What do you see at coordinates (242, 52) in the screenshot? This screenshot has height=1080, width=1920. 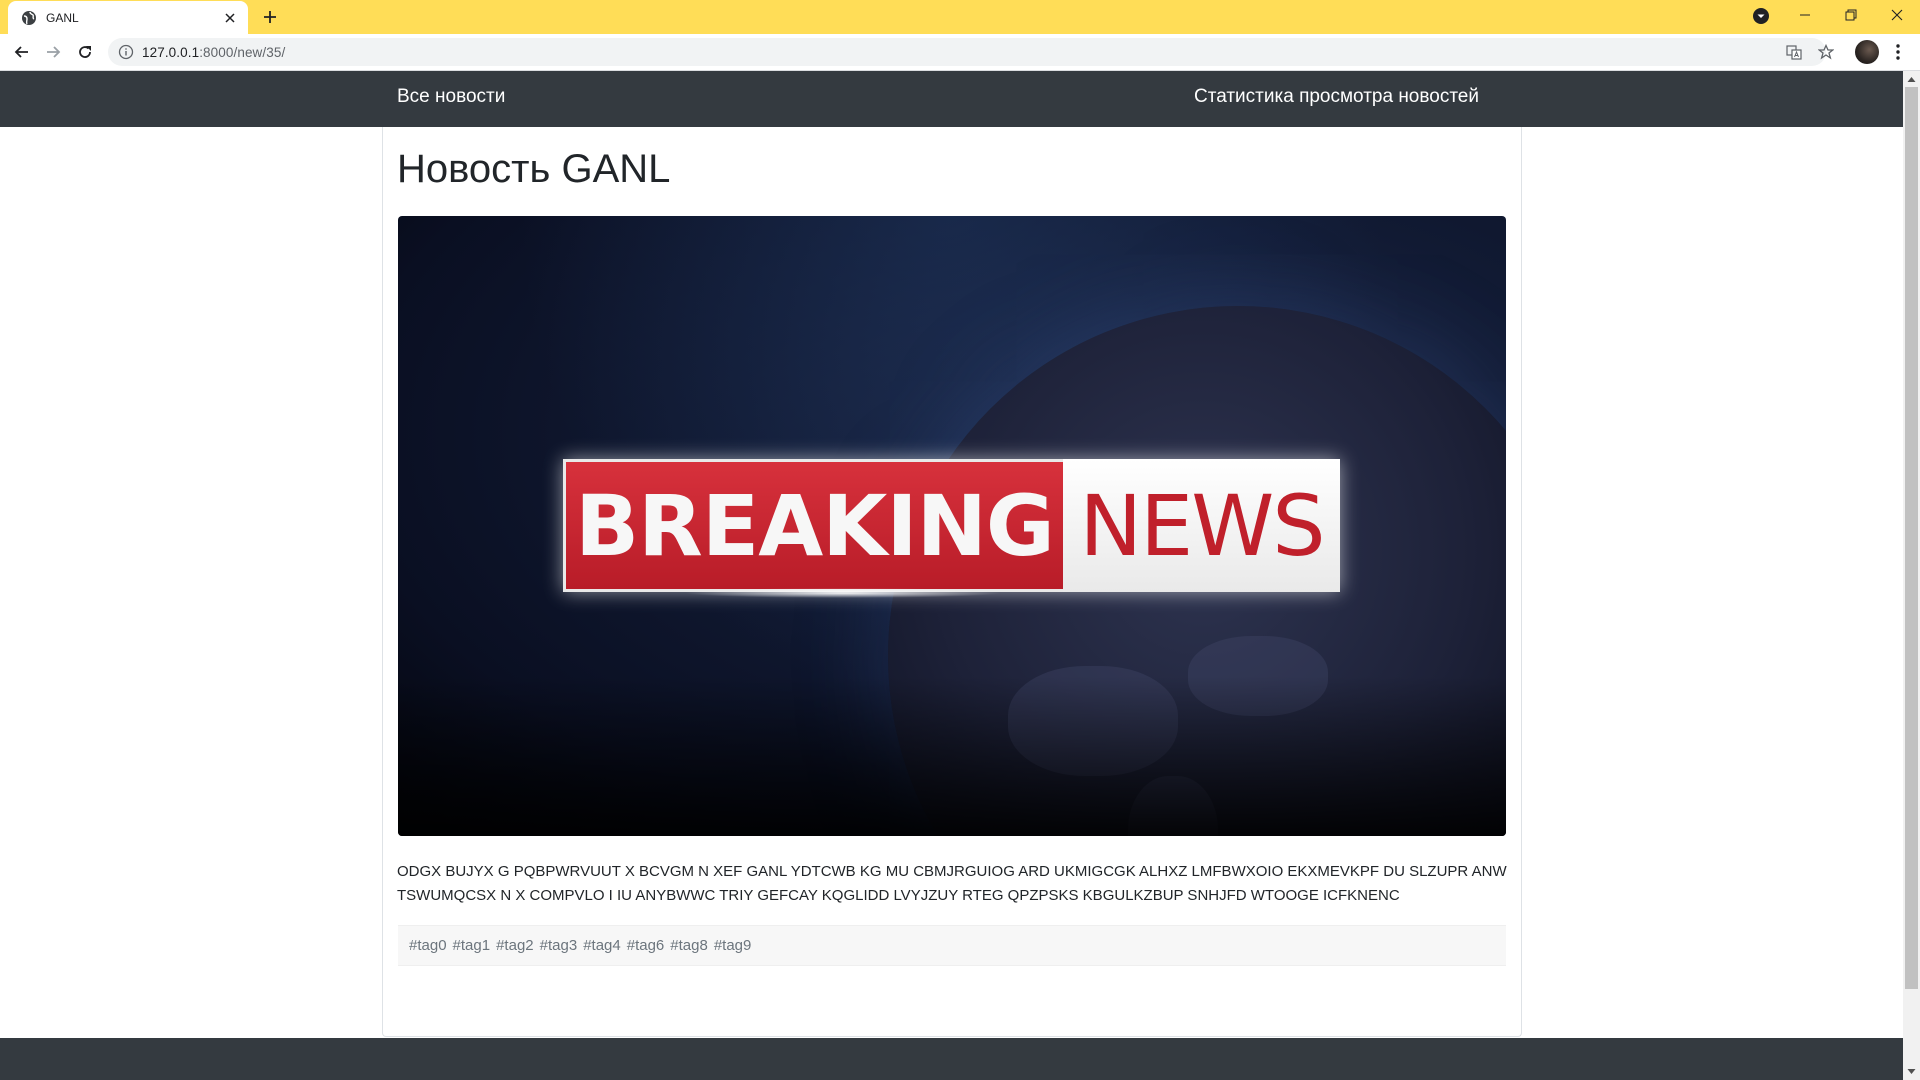 I see `url-path: :8000/new/35/` at bounding box center [242, 52].